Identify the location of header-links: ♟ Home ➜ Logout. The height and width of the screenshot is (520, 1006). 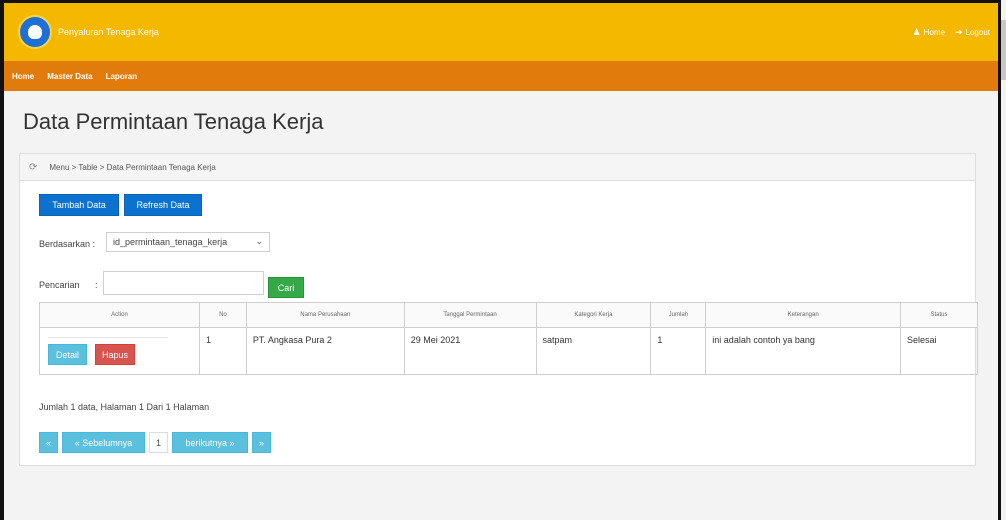
(951, 32).